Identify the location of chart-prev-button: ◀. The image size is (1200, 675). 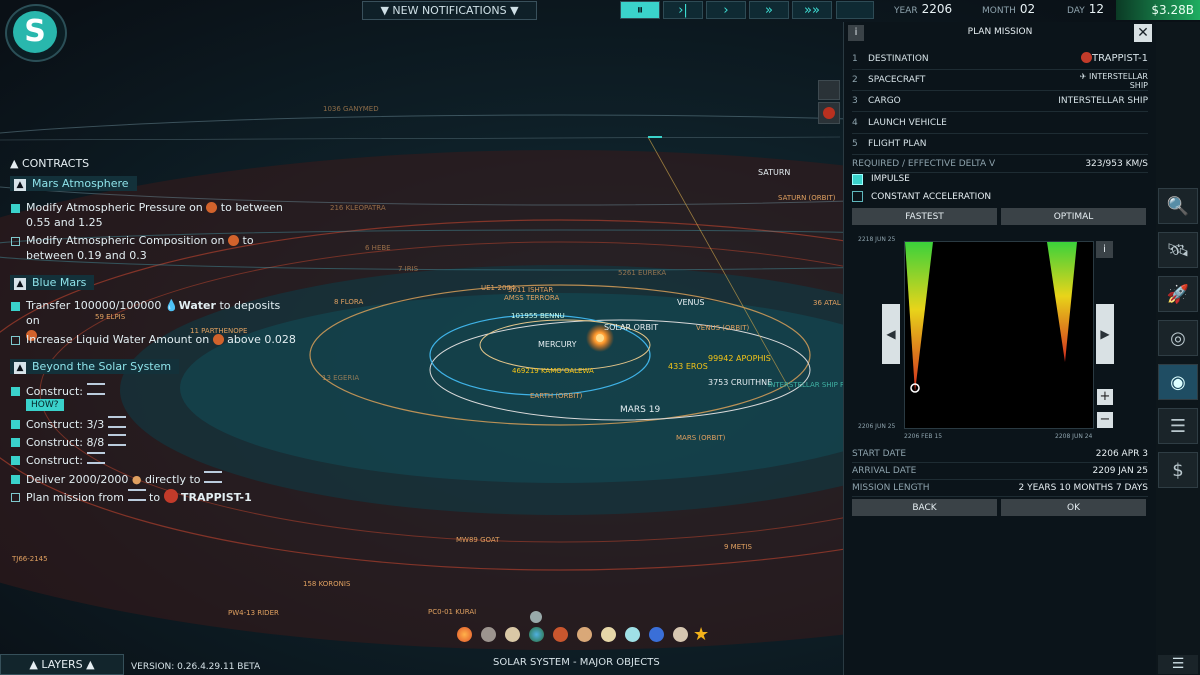
(891, 334).